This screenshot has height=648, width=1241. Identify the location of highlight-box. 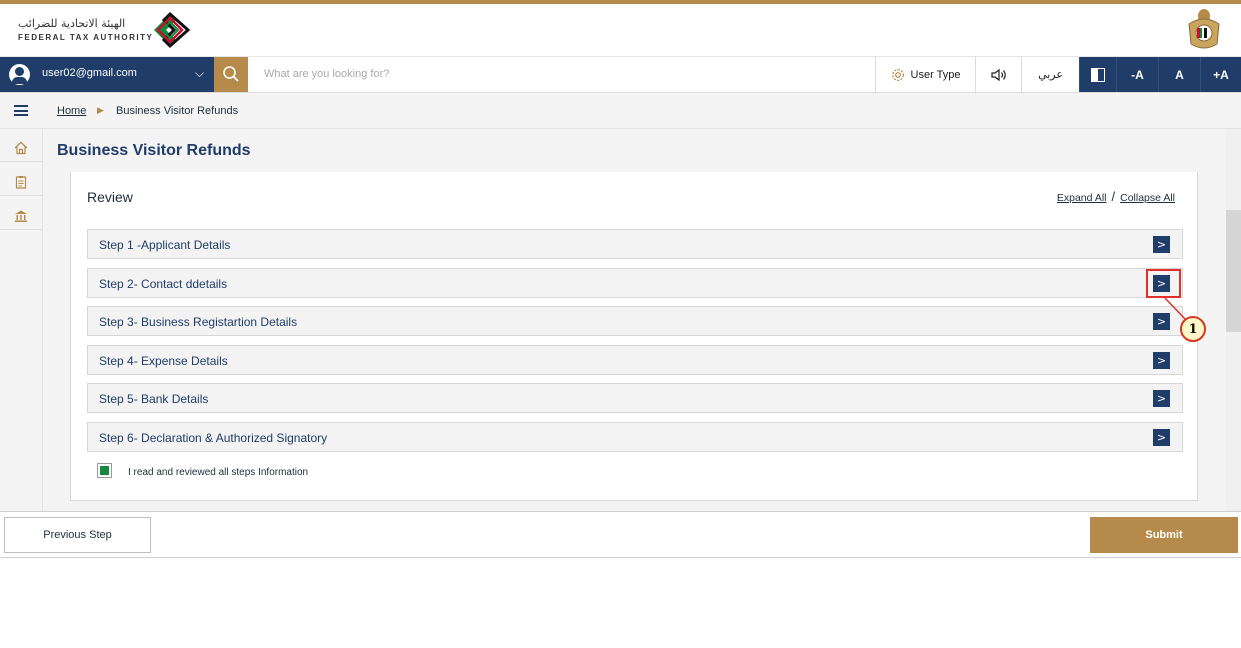
(1163, 283).